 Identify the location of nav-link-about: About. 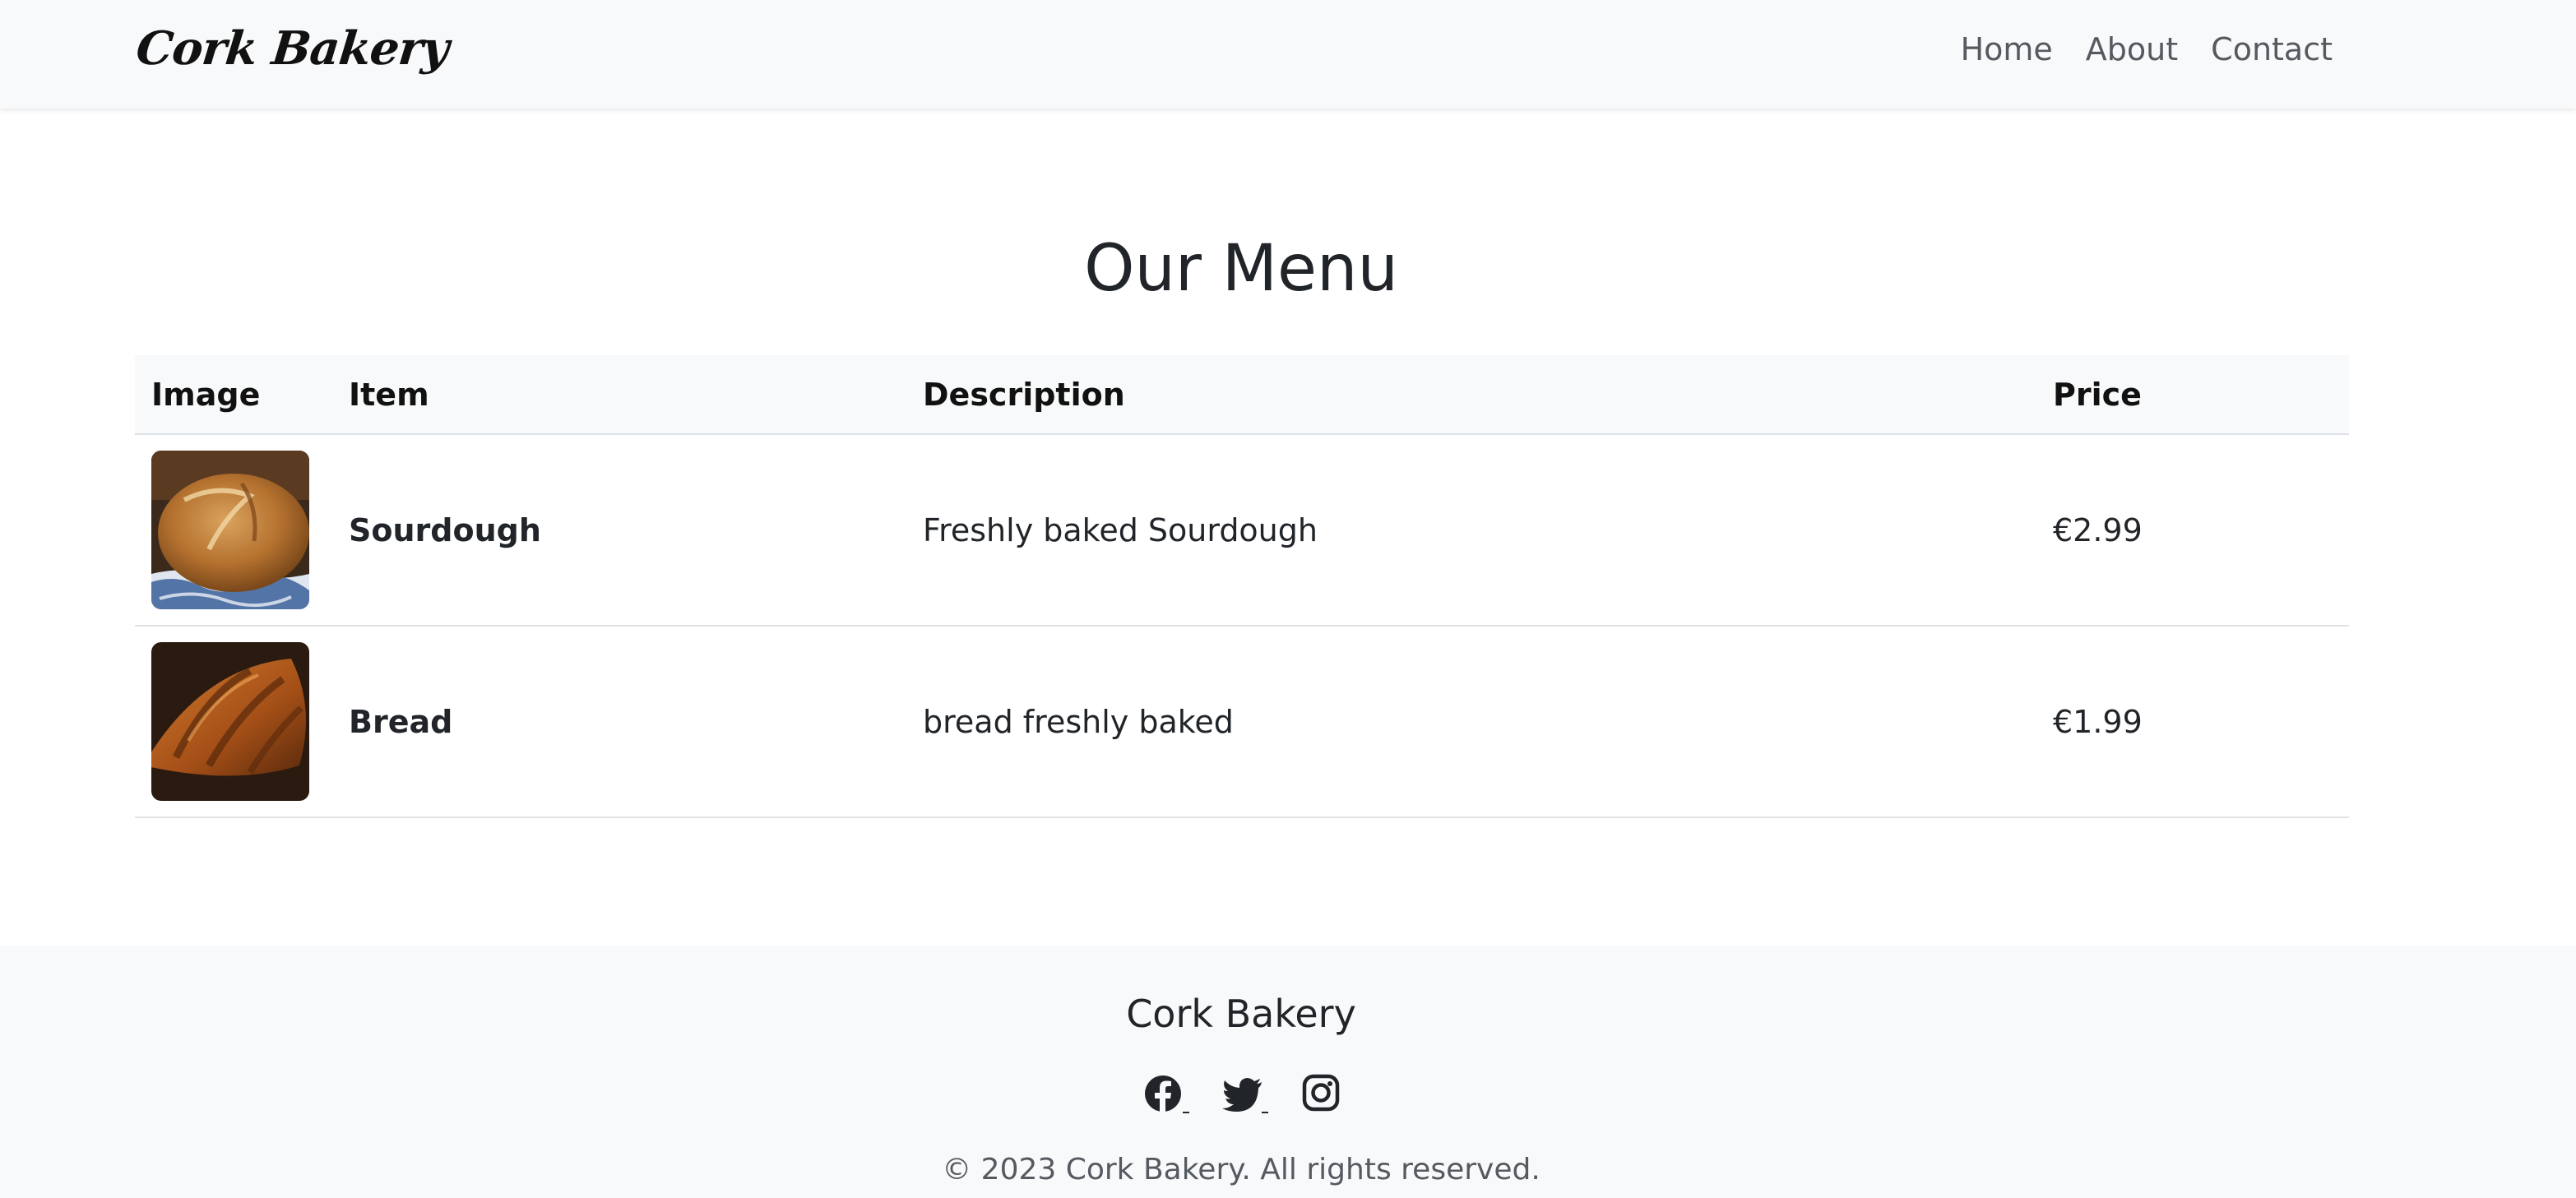
(2132, 49).